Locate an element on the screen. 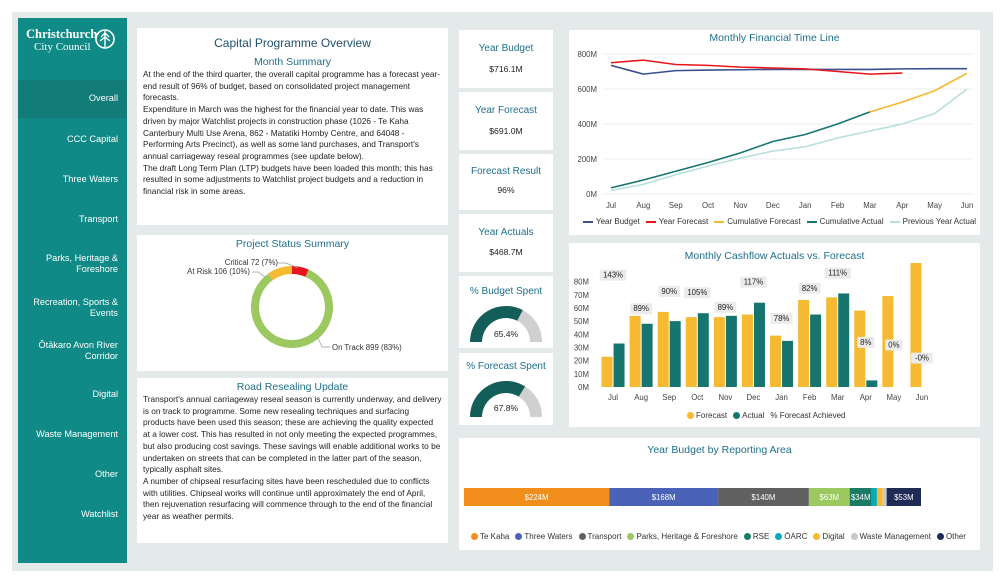 This screenshot has height=581, width=1003. sidebar-item-8: Digital is located at coordinates (72, 395).